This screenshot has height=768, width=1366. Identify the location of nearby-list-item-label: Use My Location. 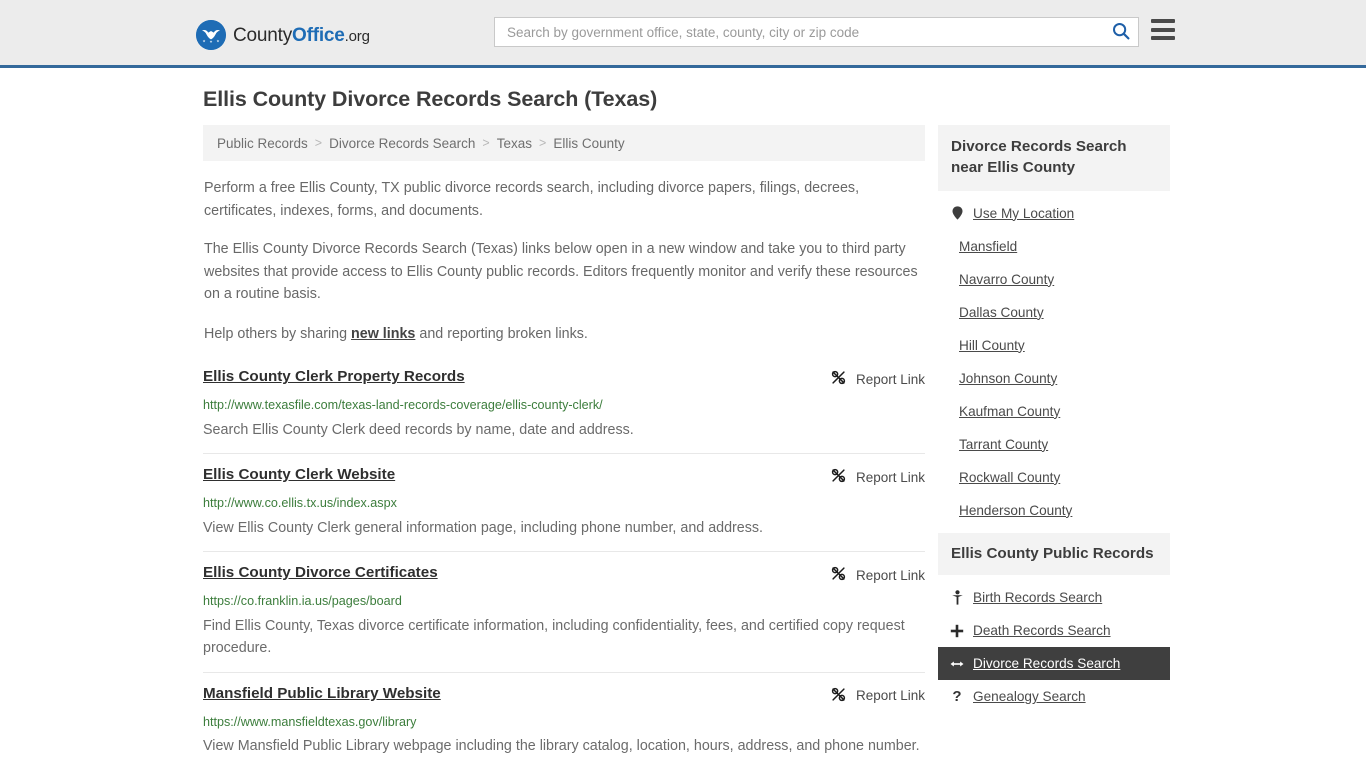
(1023, 213).